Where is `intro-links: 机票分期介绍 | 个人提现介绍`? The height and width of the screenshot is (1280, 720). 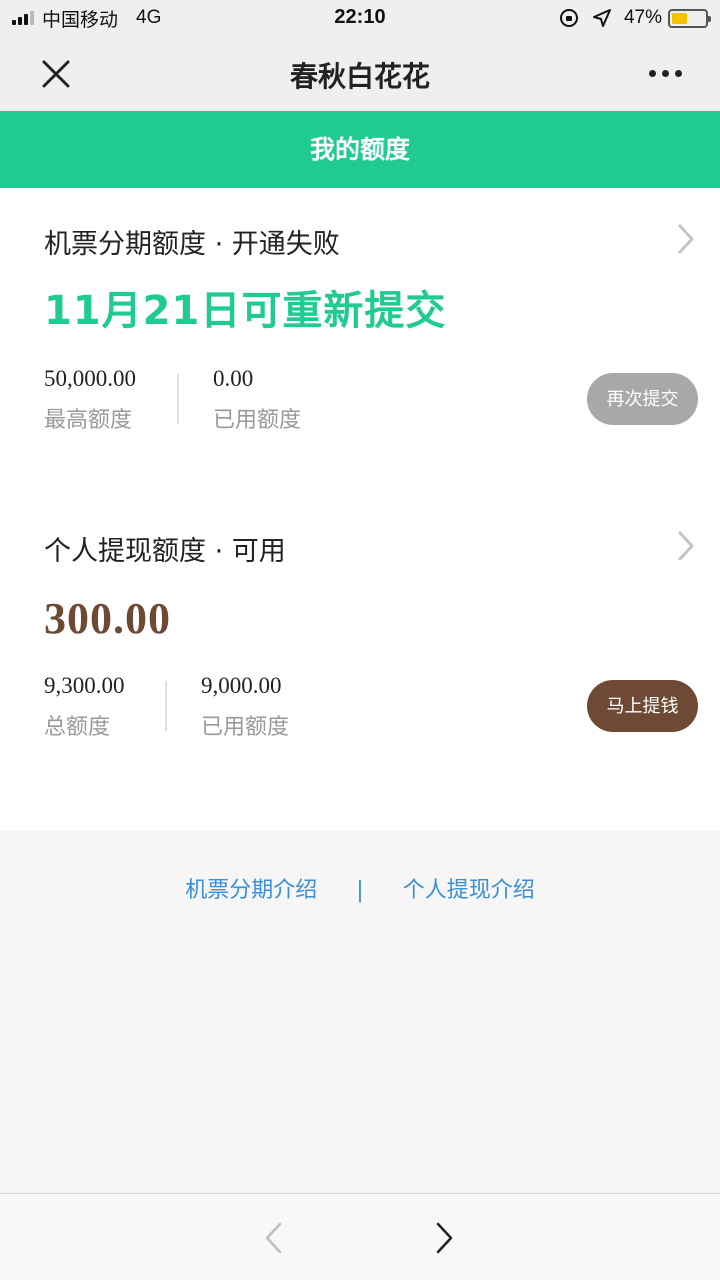 intro-links: 机票分期介绍 | 个人提现介绍 is located at coordinates (360, 888).